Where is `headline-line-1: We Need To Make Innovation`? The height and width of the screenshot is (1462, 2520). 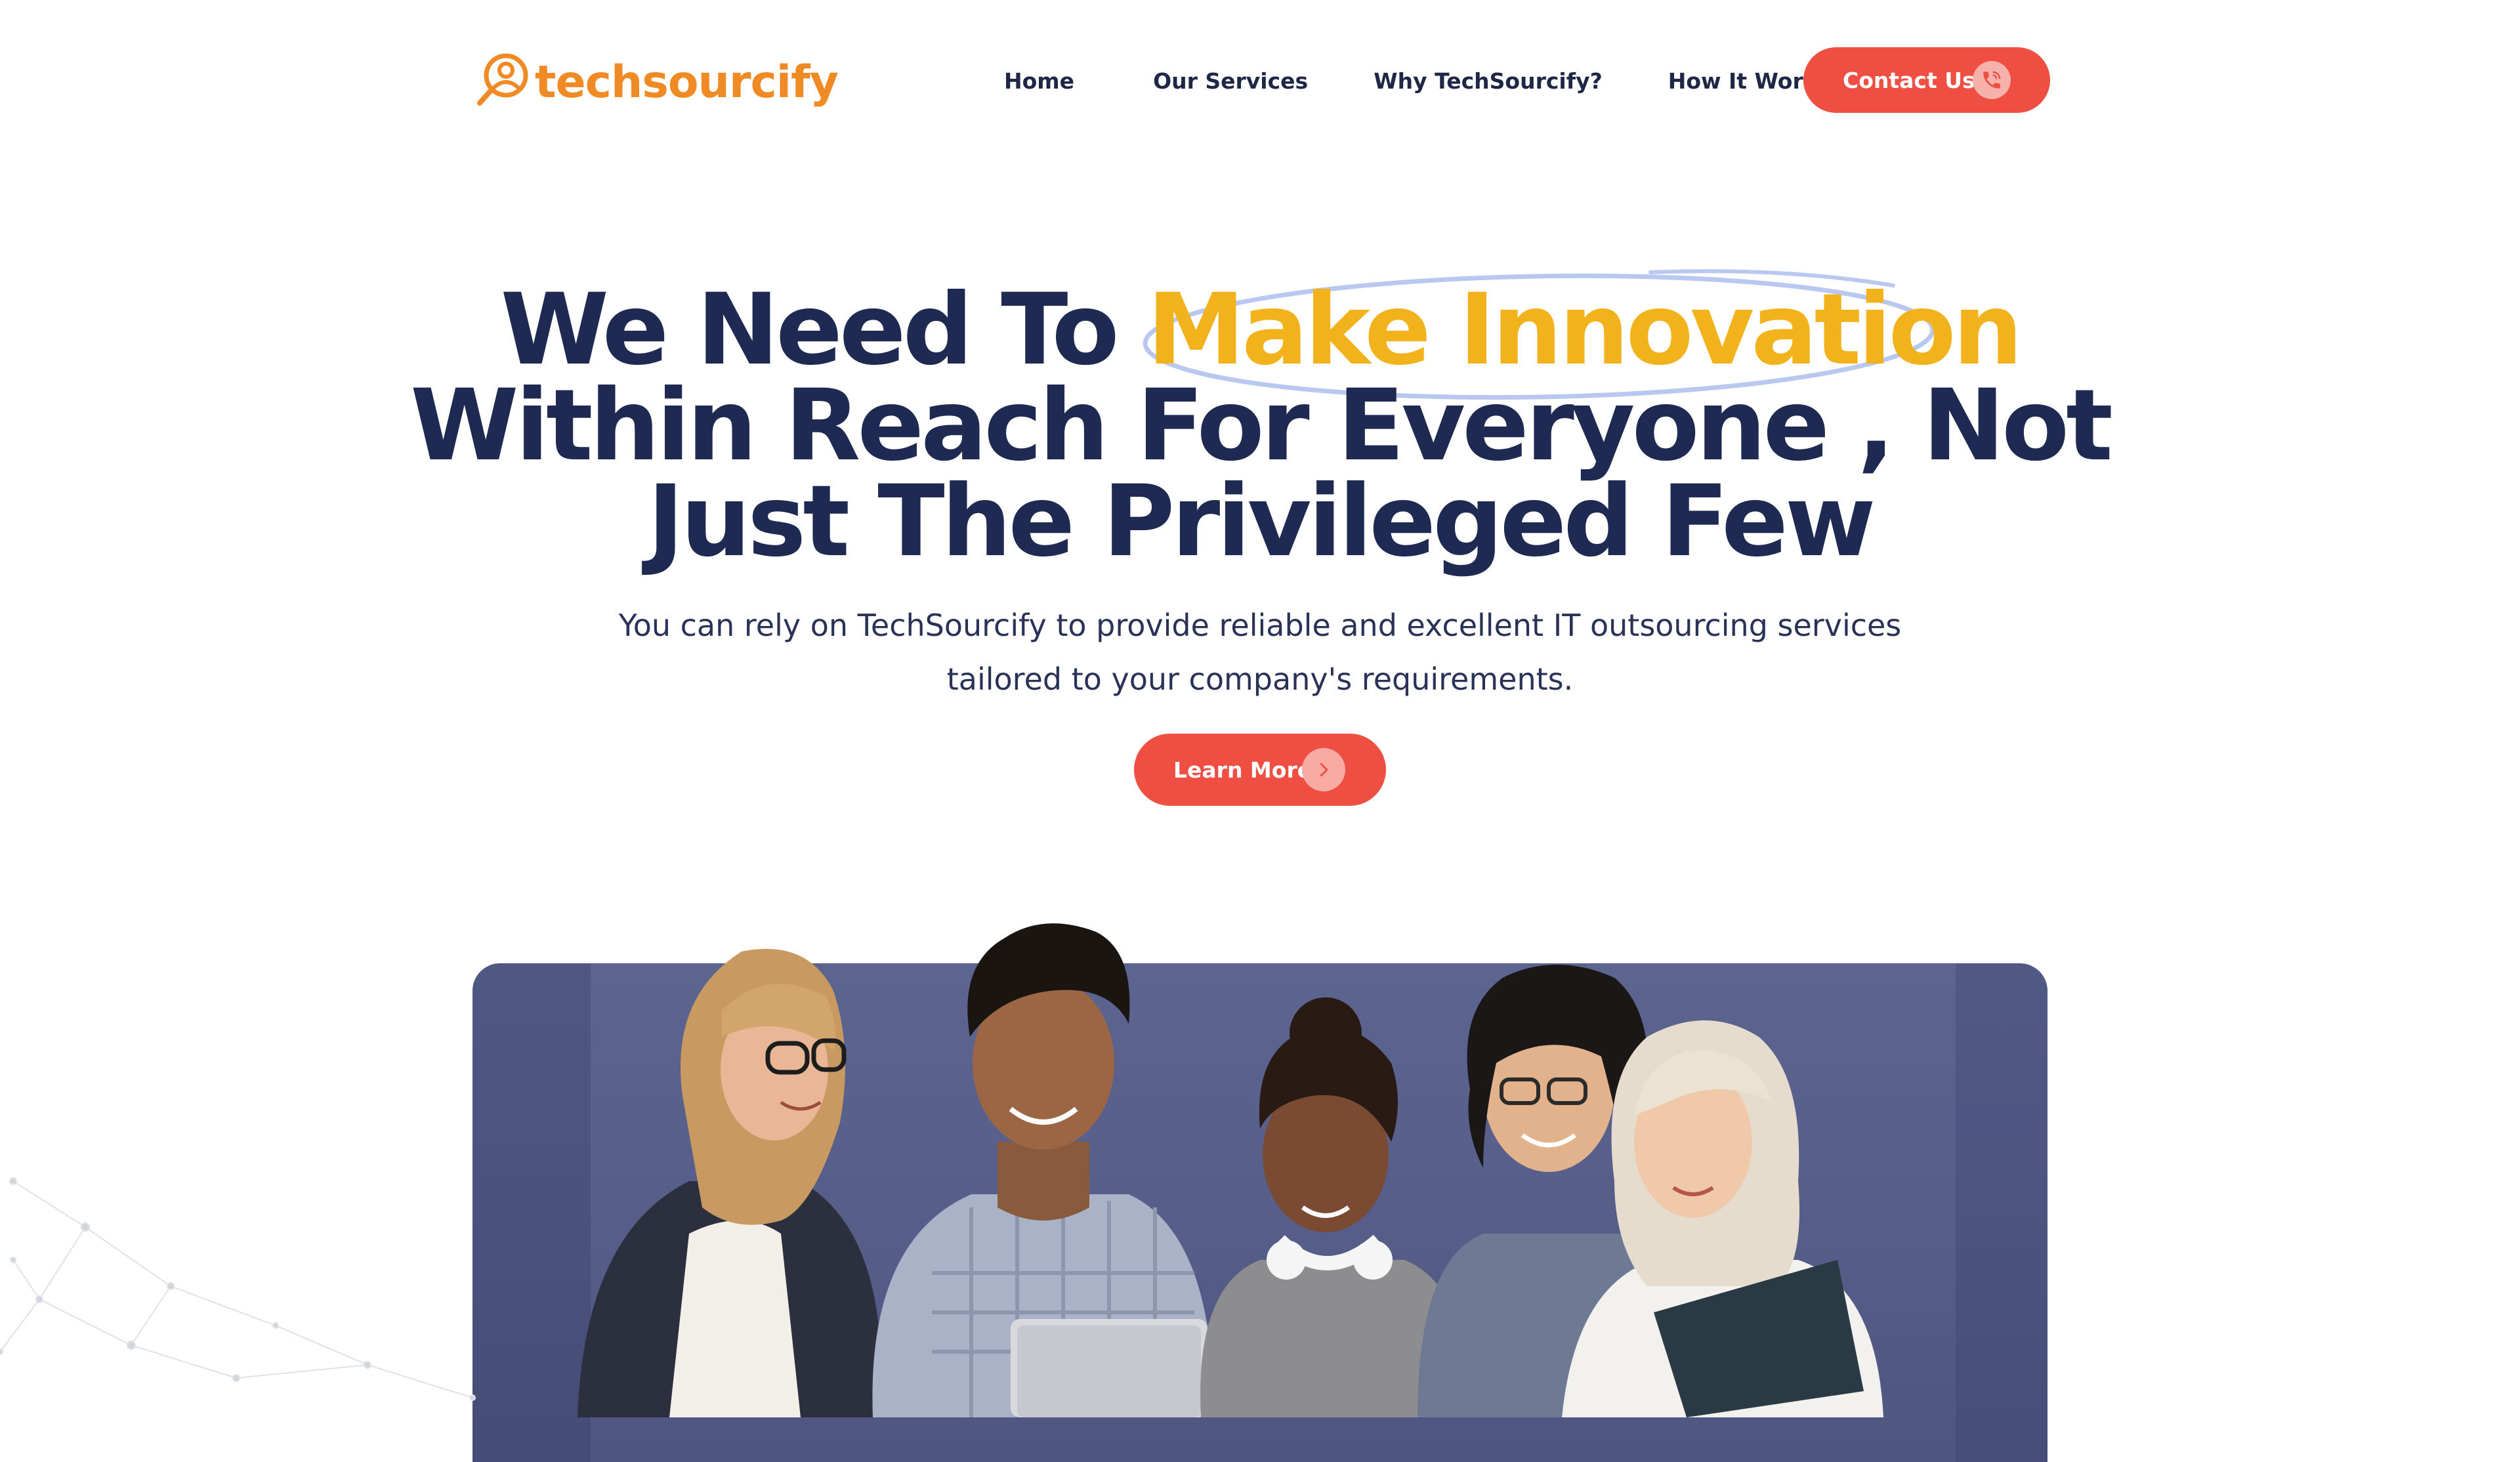 headline-line-1: We Need To Make Innovation is located at coordinates (1260, 330).